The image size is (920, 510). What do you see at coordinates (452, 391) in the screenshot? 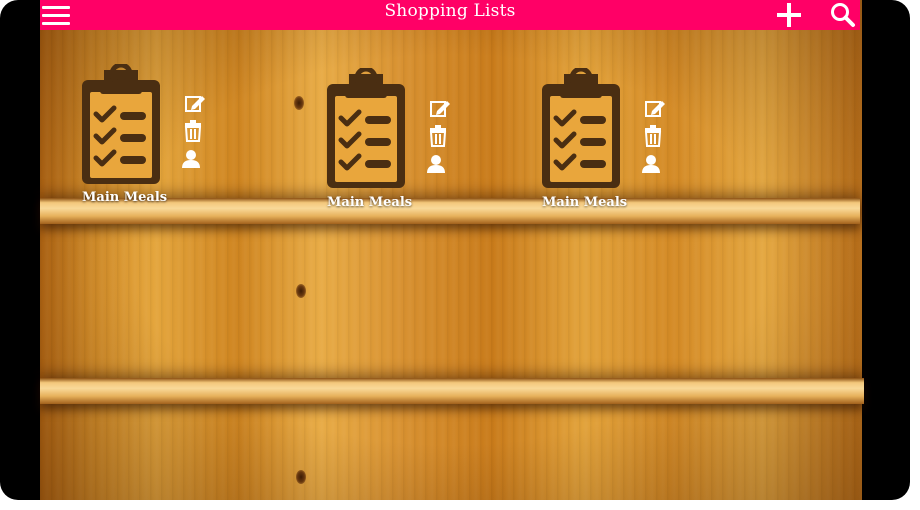
I see `shelf` at bounding box center [452, 391].